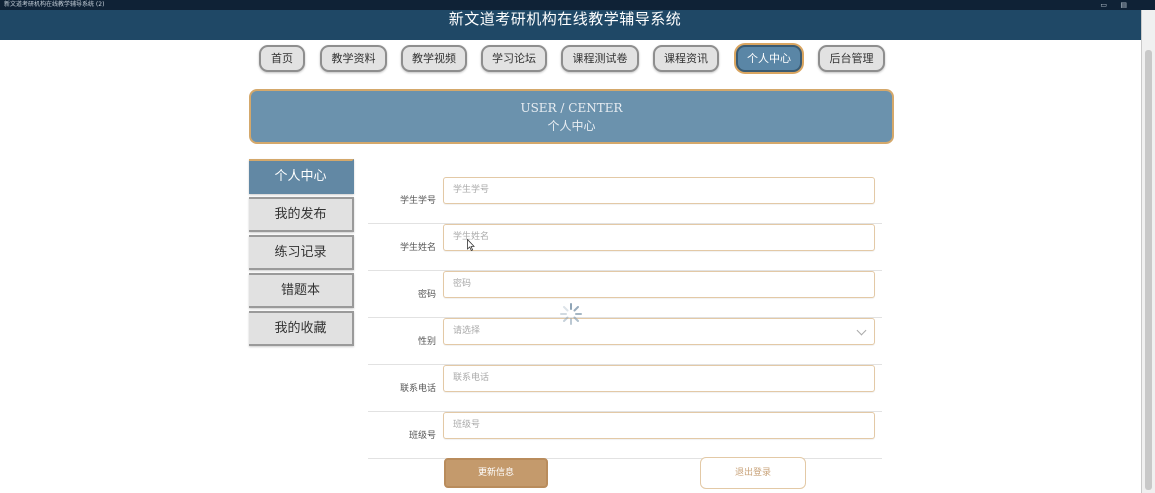  What do you see at coordinates (565, 19) in the screenshot?
I see `site-title: 新文道考研机构在线教学辅导系统` at bounding box center [565, 19].